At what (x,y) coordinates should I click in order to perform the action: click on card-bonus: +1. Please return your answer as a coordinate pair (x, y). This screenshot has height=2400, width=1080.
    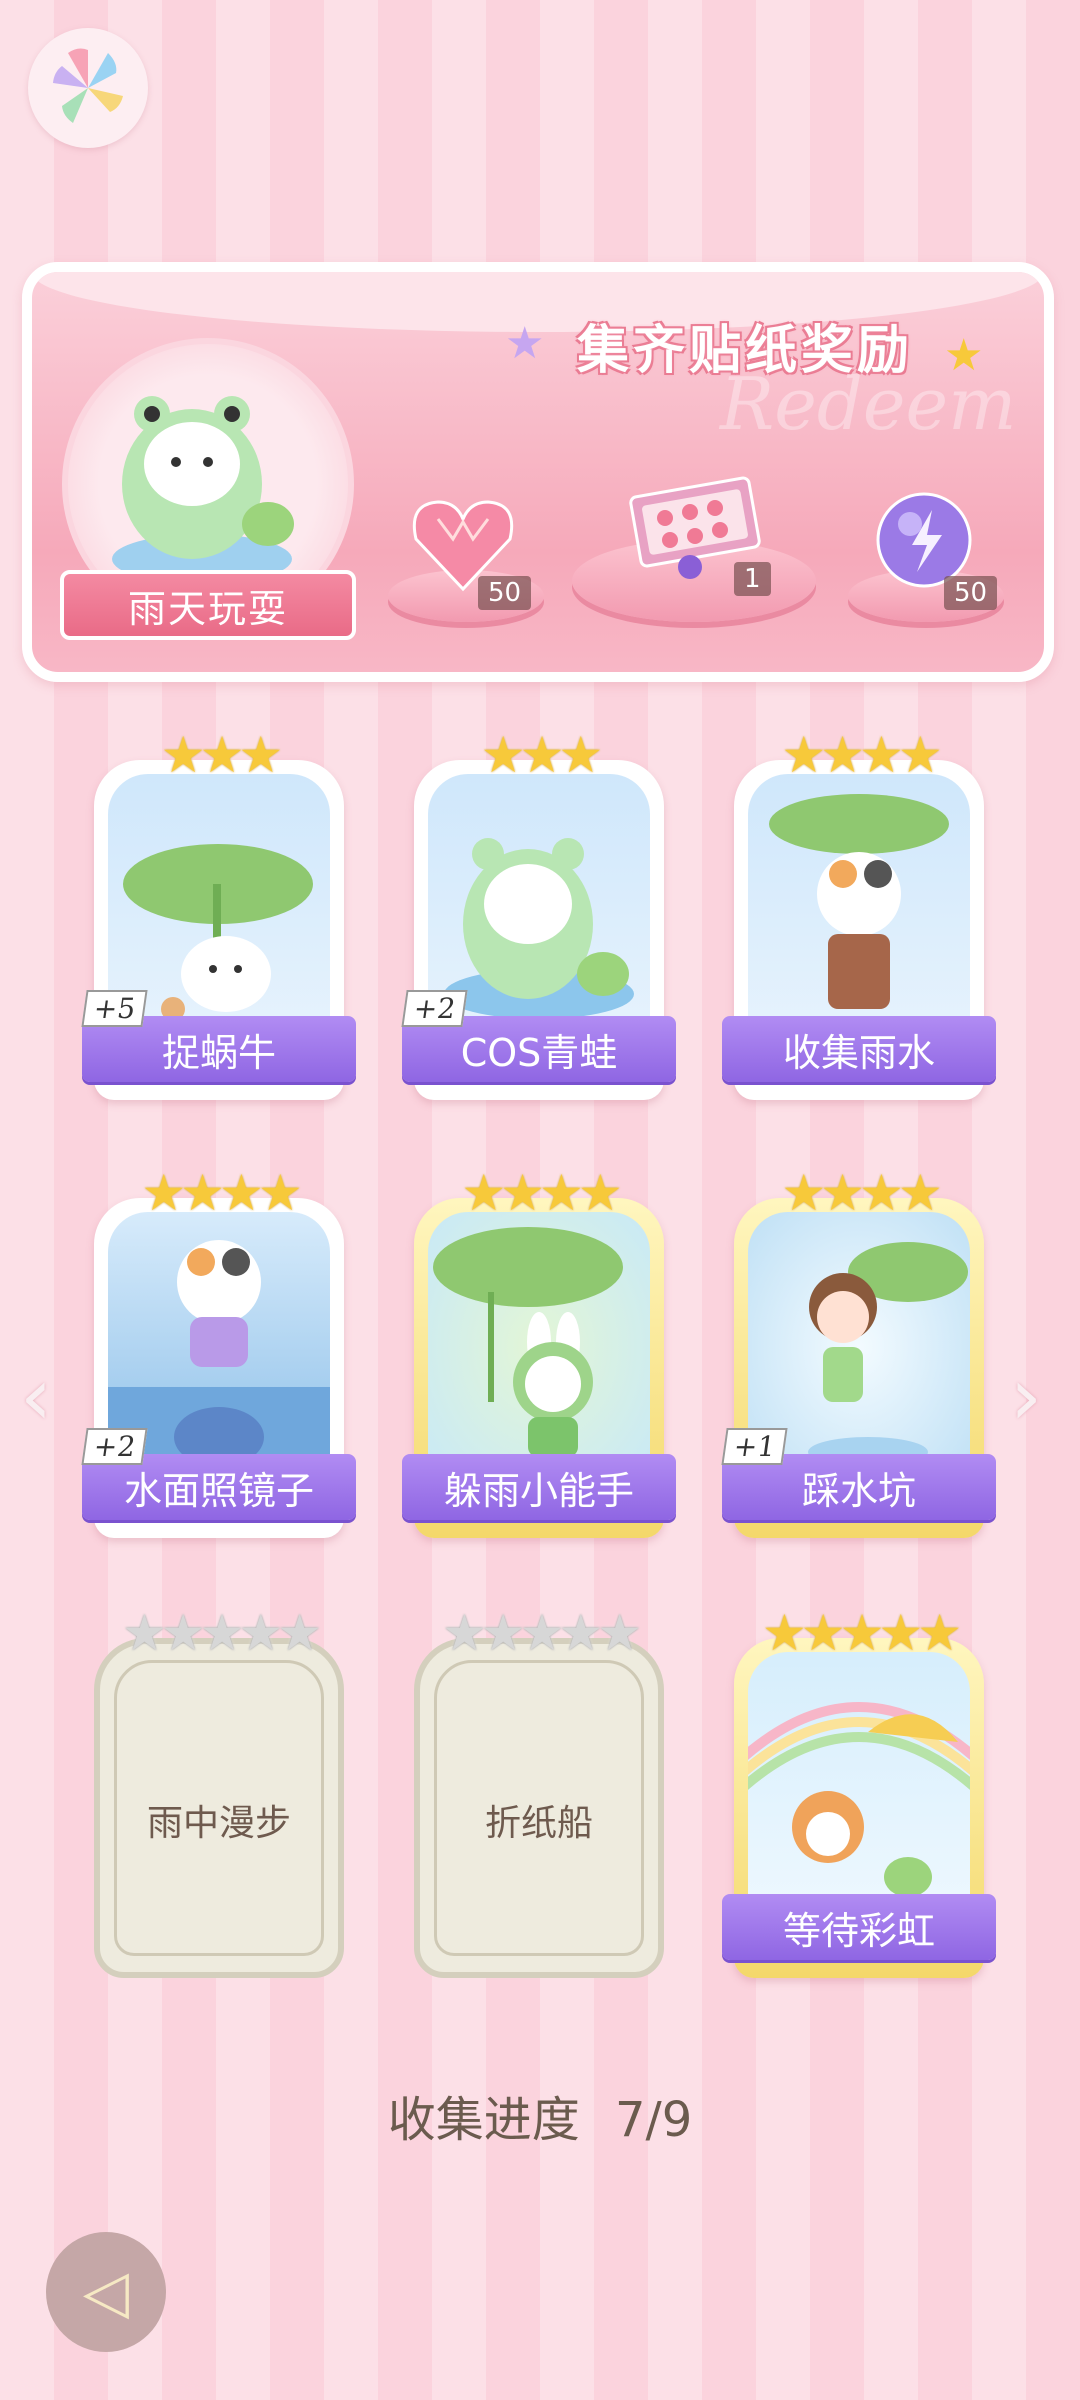
    Looking at the image, I should click on (754, 1446).